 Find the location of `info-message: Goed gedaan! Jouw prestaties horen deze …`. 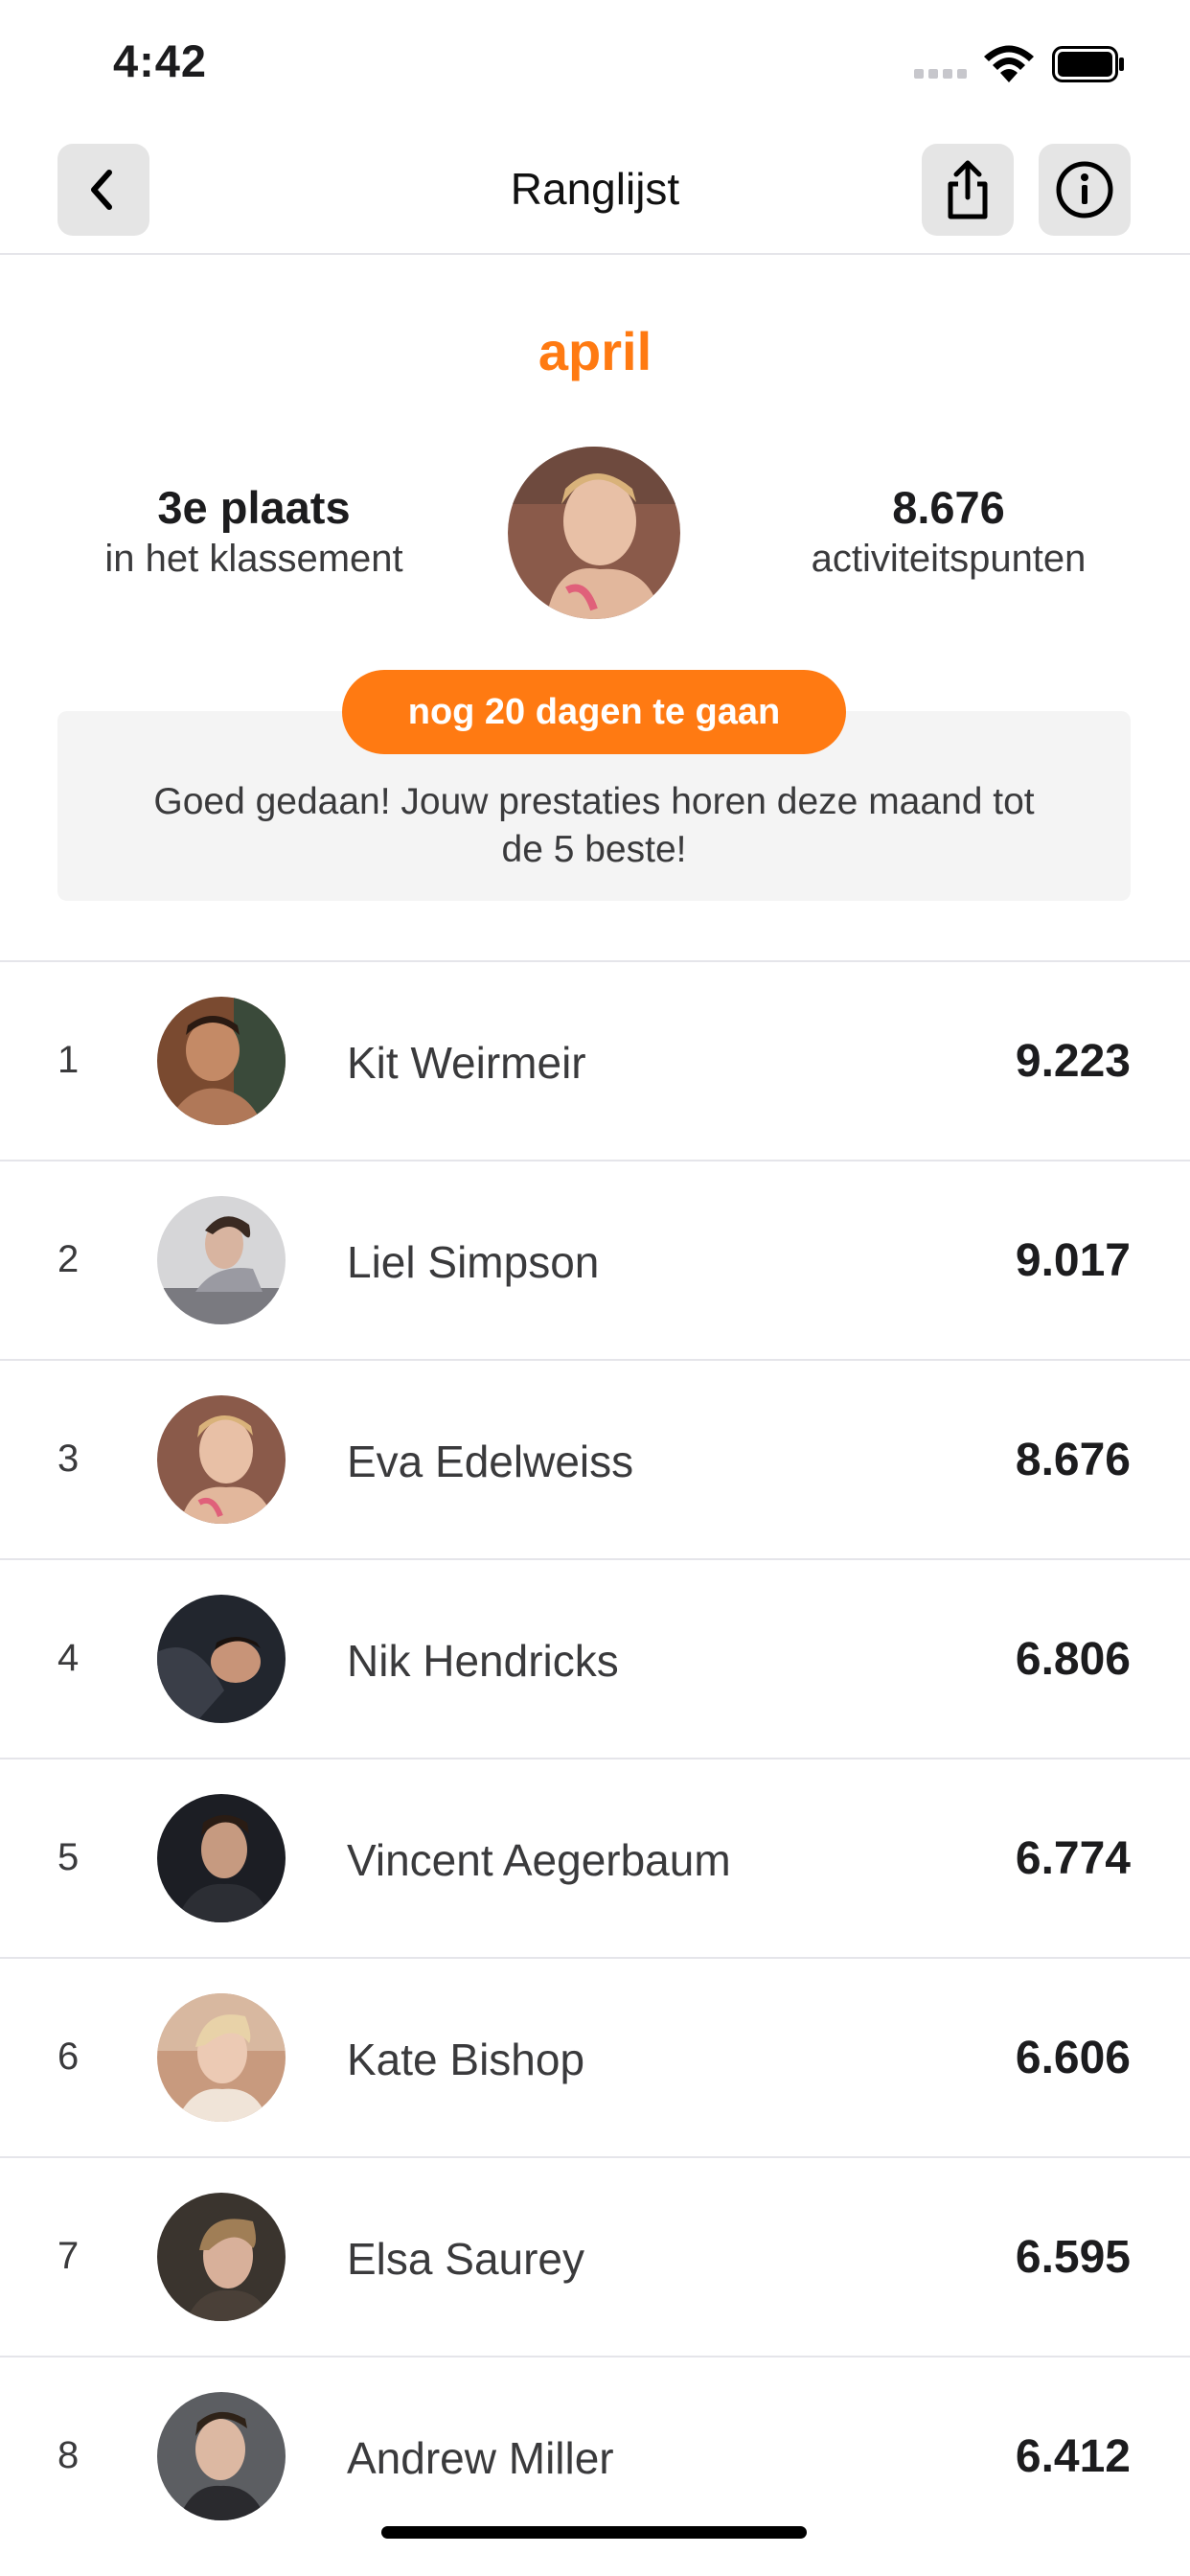

info-message: Goed gedaan! Jouw prestaties horen deze … is located at coordinates (594, 825).